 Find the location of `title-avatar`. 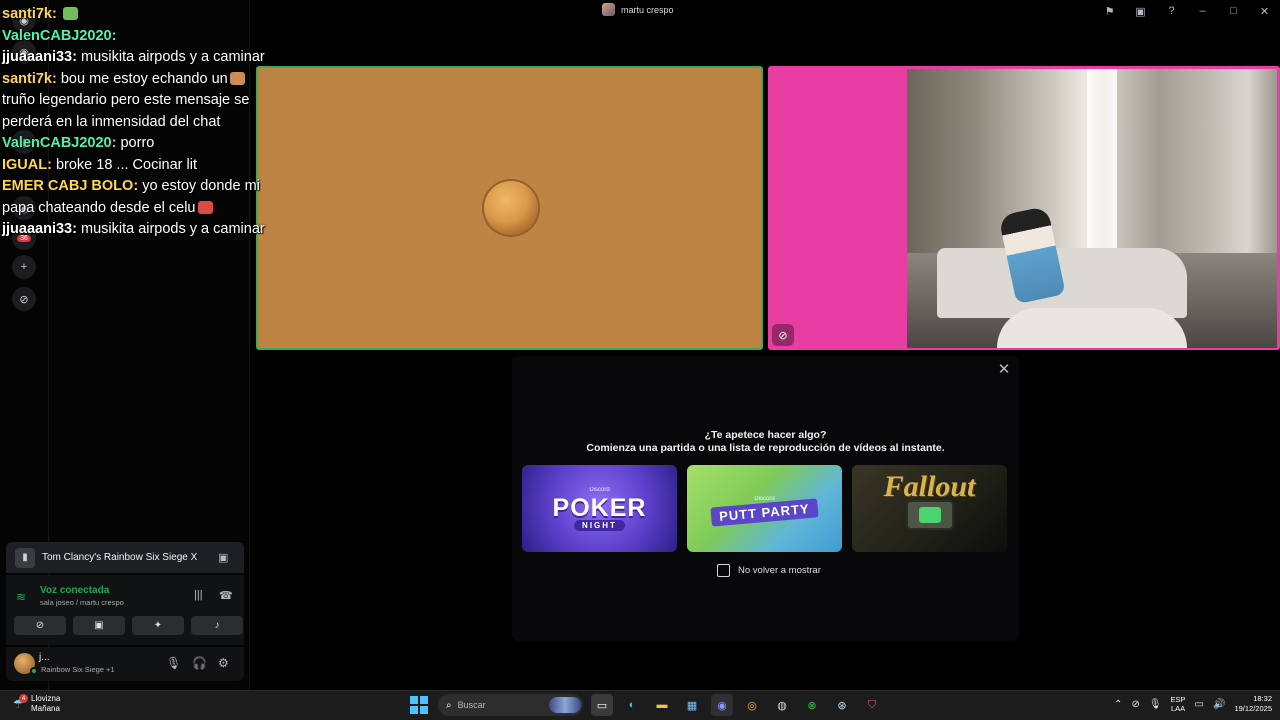

title-avatar is located at coordinates (608, 9).